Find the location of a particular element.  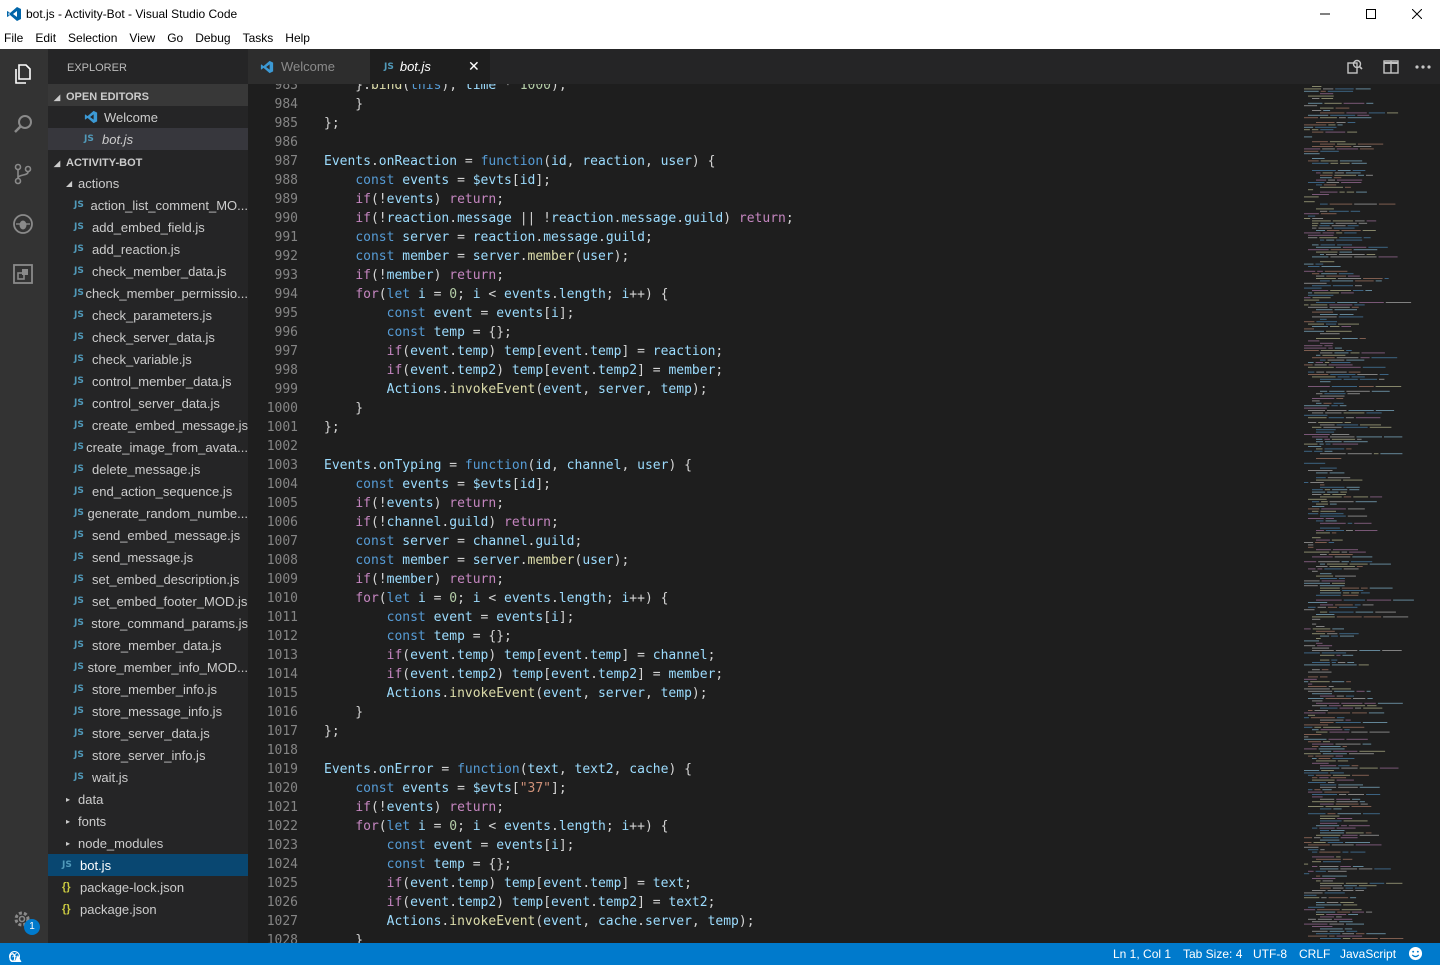

cursor-position: Ln 1, Col 1 is located at coordinates (1142, 954).